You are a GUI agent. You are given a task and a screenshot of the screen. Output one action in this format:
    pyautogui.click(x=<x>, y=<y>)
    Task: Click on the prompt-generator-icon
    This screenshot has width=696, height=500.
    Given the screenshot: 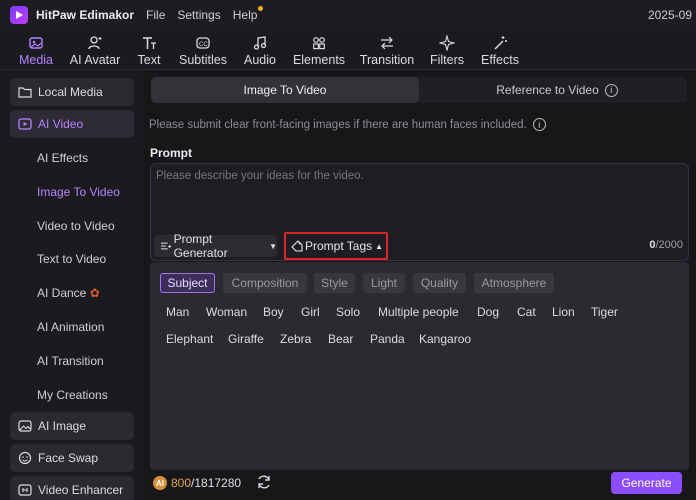 What is the action you would take?
    pyautogui.click(x=166, y=246)
    